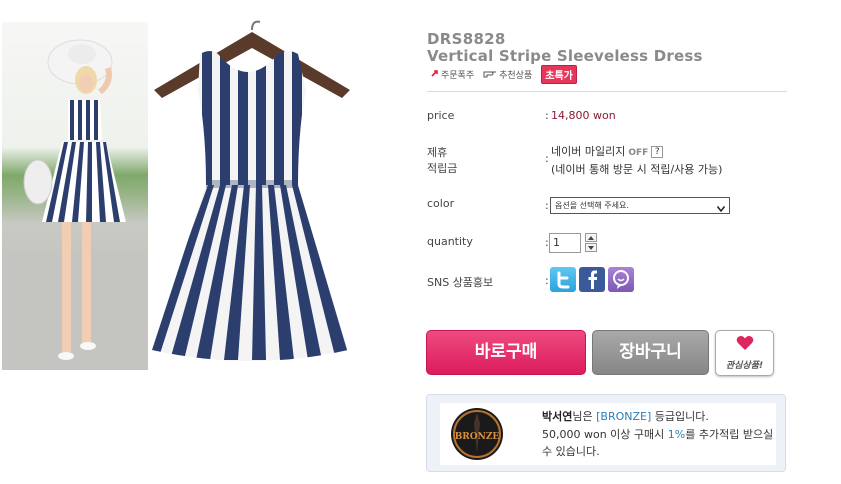 The height and width of the screenshot is (484, 841). I want to click on member-grade: [BRONZE], so click(624, 416).